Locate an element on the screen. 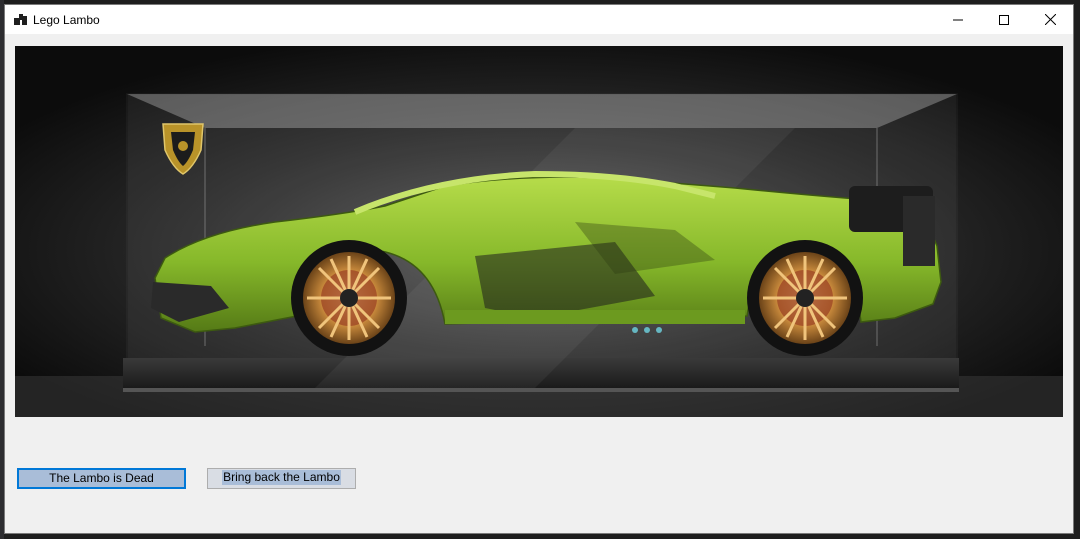  front-wheel is located at coordinates (349, 298).